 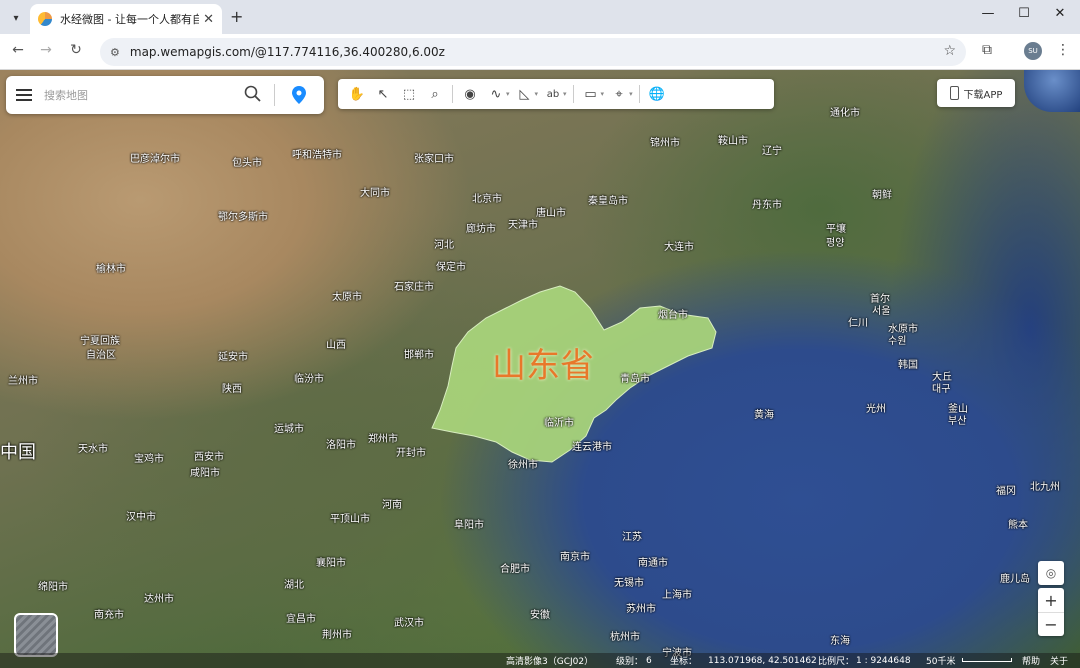 I want to click on marker-icon: ◉, so click(x=470, y=94).